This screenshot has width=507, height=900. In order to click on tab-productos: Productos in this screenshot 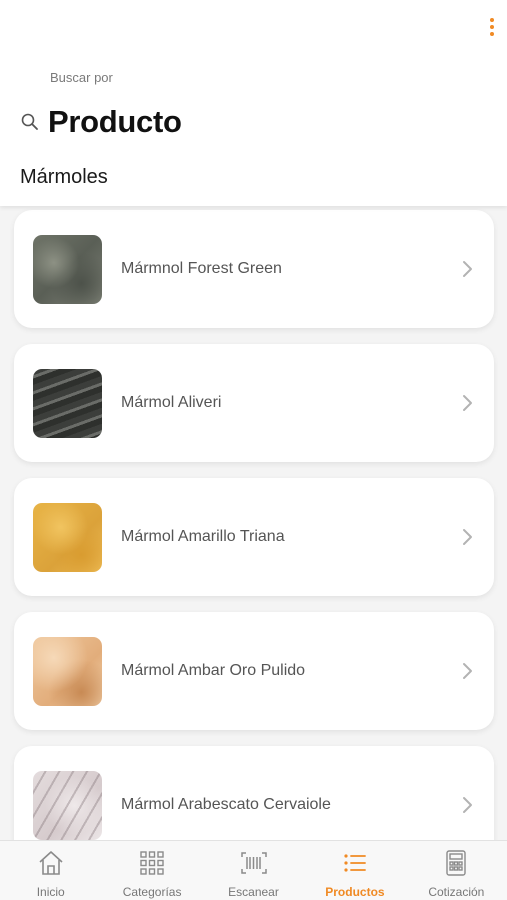, I will do `click(354, 870)`.